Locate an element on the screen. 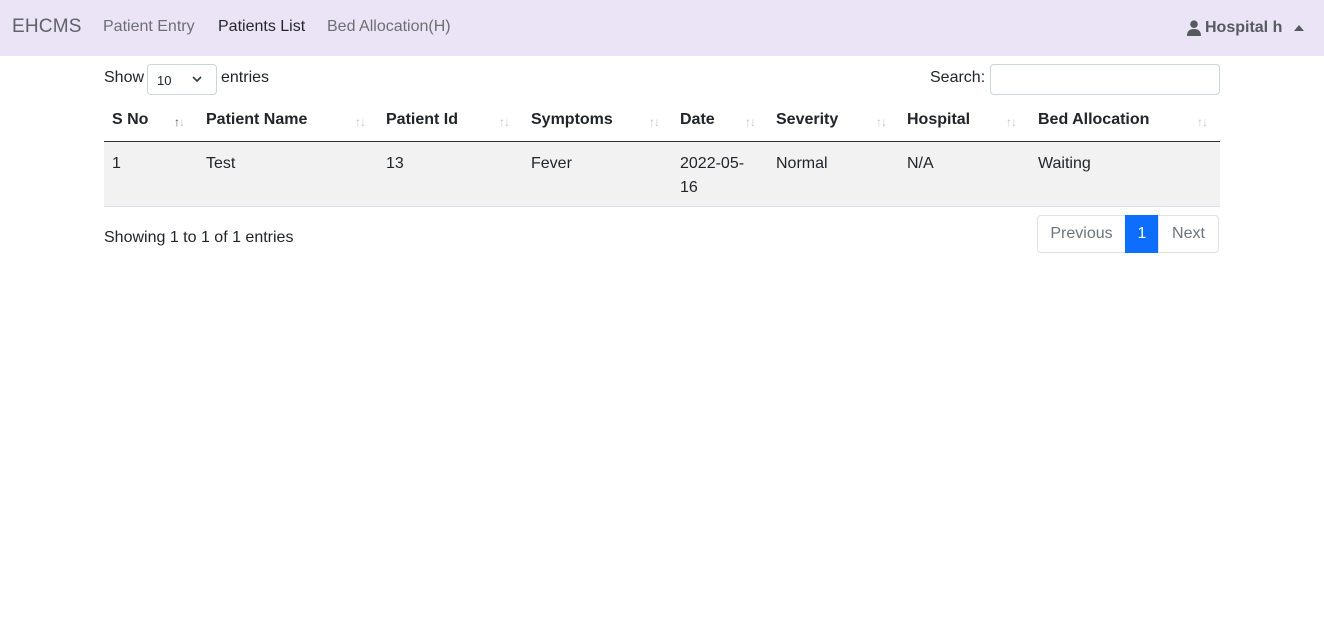 The width and height of the screenshot is (1324, 636). search-input is located at coordinates (1105, 79).